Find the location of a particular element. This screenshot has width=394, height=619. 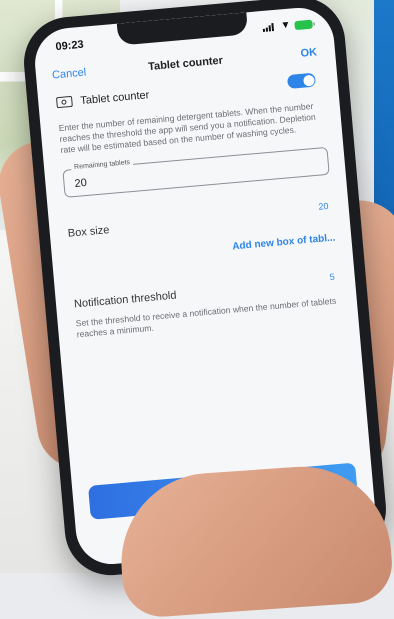

status-icons: ▼ is located at coordinates (287, 26).